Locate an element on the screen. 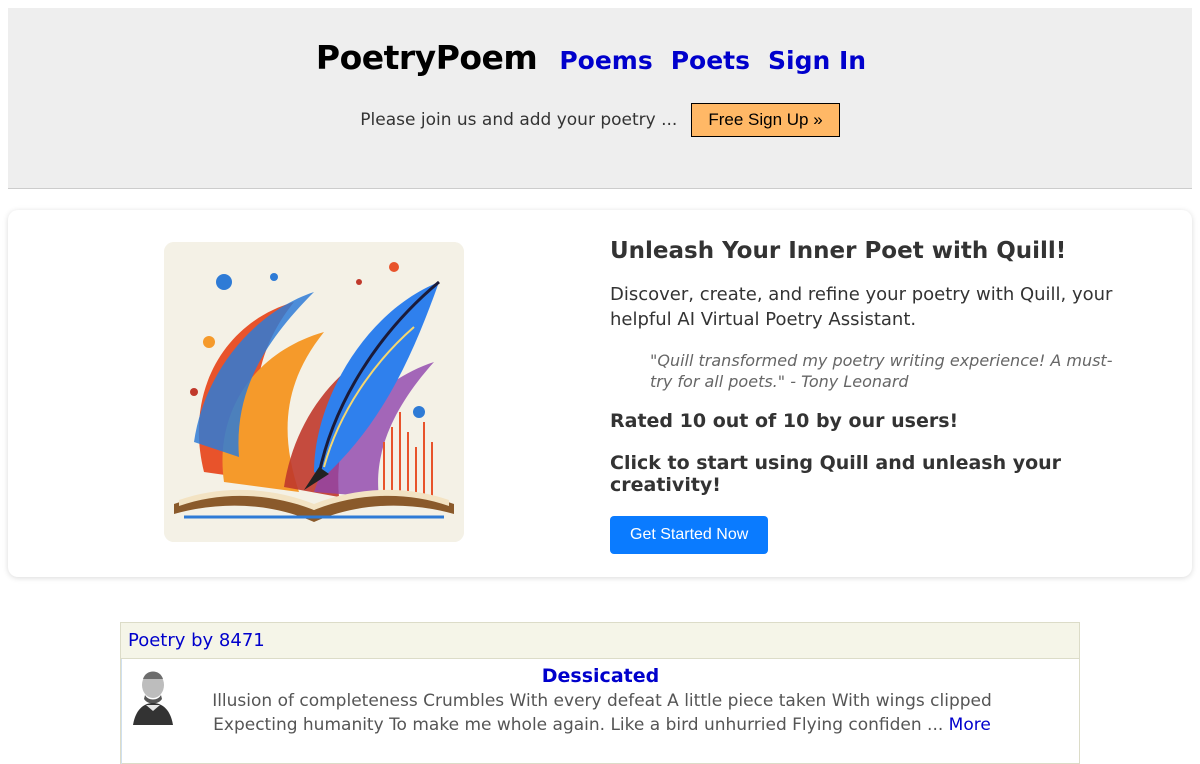 The width and height of the screenshot is (1200, 764). nav-sign-in: Sign In is located at coordinates (817, 60).